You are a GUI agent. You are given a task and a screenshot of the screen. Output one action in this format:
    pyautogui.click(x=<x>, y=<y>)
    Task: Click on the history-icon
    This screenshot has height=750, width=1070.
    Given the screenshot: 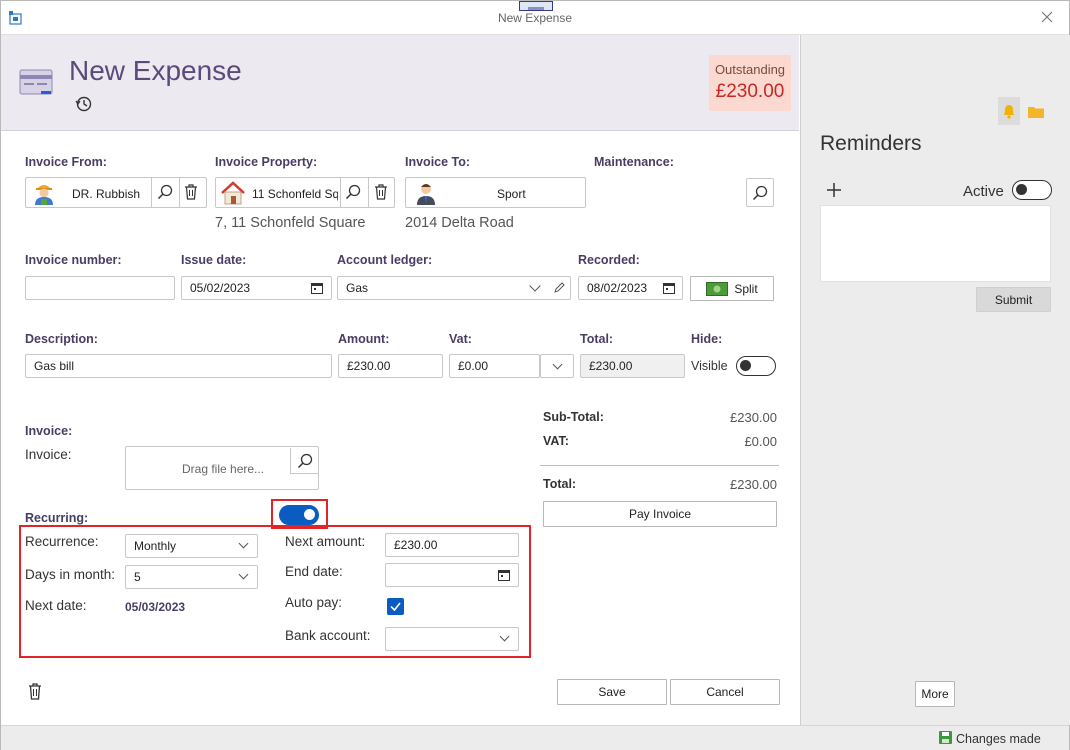 What is the action you would take?
    pyautogui.click(x=84, y=105)
    